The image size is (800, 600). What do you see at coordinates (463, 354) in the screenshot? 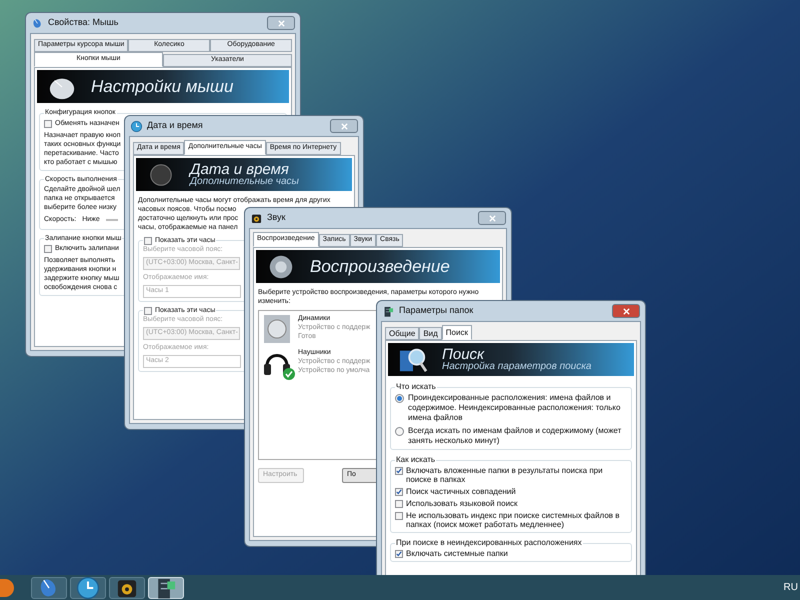
I see `banner-title: Поиск` at bounding box center [463, 354].